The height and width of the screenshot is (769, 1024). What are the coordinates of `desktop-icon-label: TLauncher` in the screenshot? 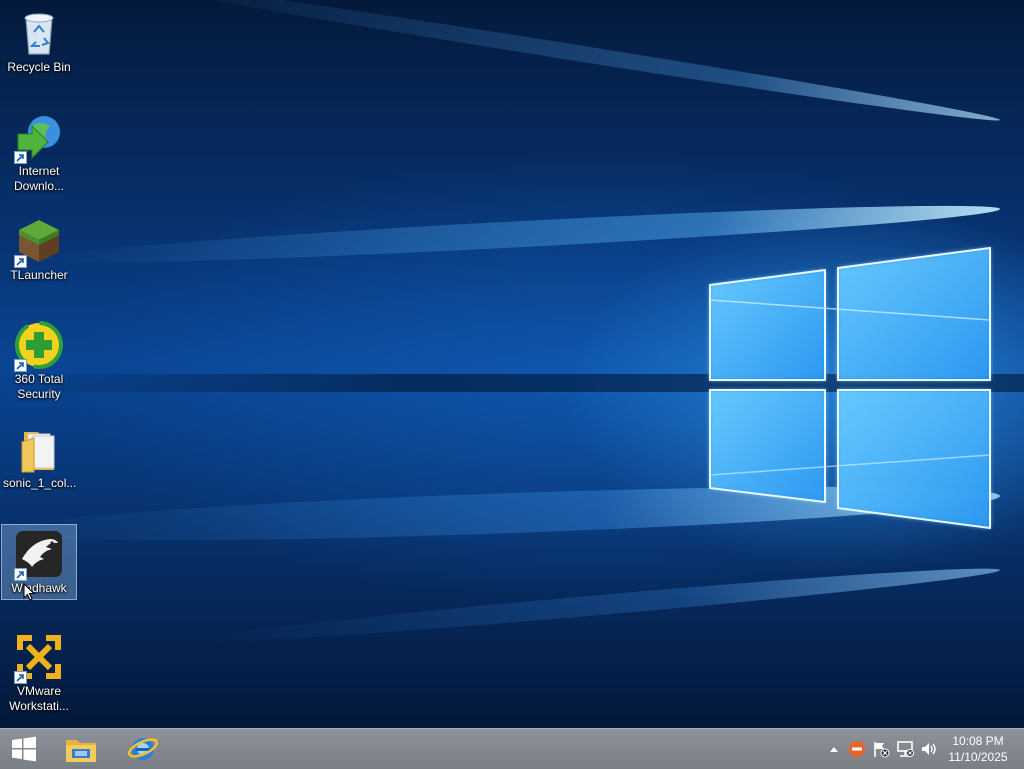 It's located at (39, 275).